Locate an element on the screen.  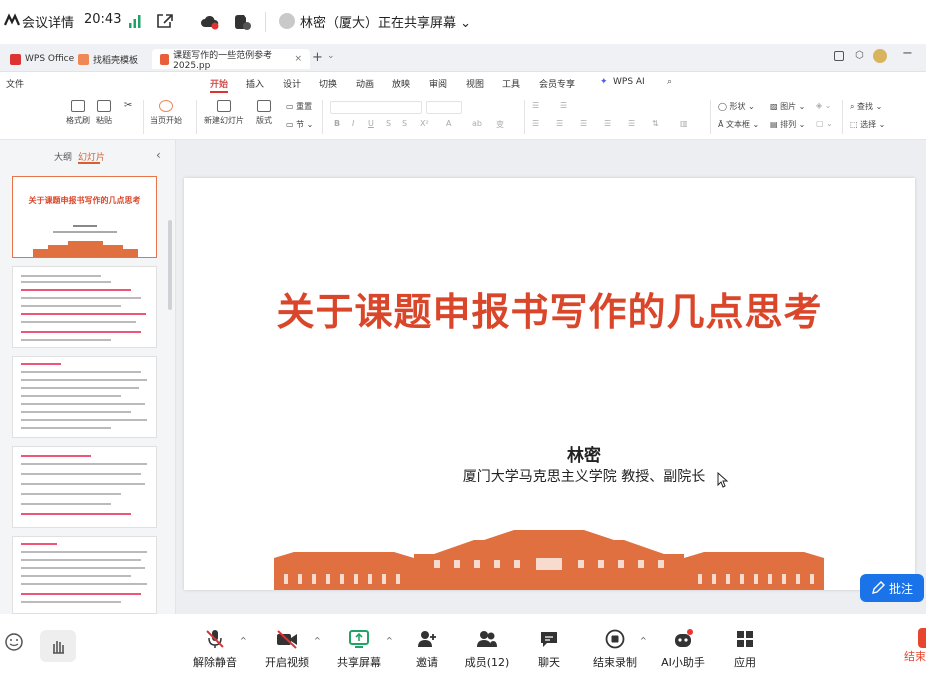
reset-button: ▭ 重置 is located at coordinates (299, 106).